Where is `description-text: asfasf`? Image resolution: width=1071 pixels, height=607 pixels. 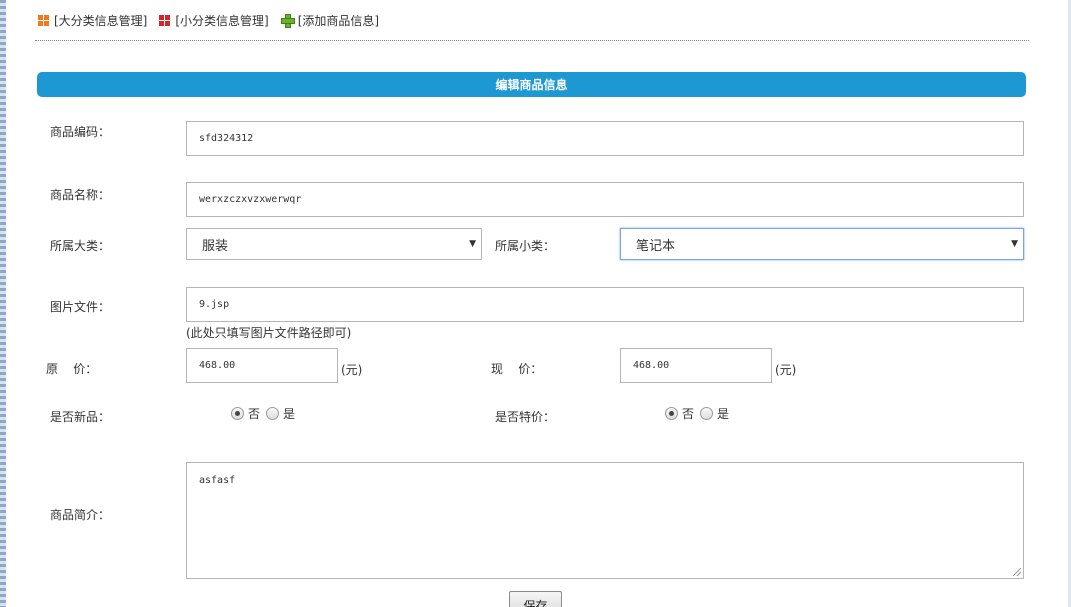
description-text: asfasf is located at coordinates (217, 480).